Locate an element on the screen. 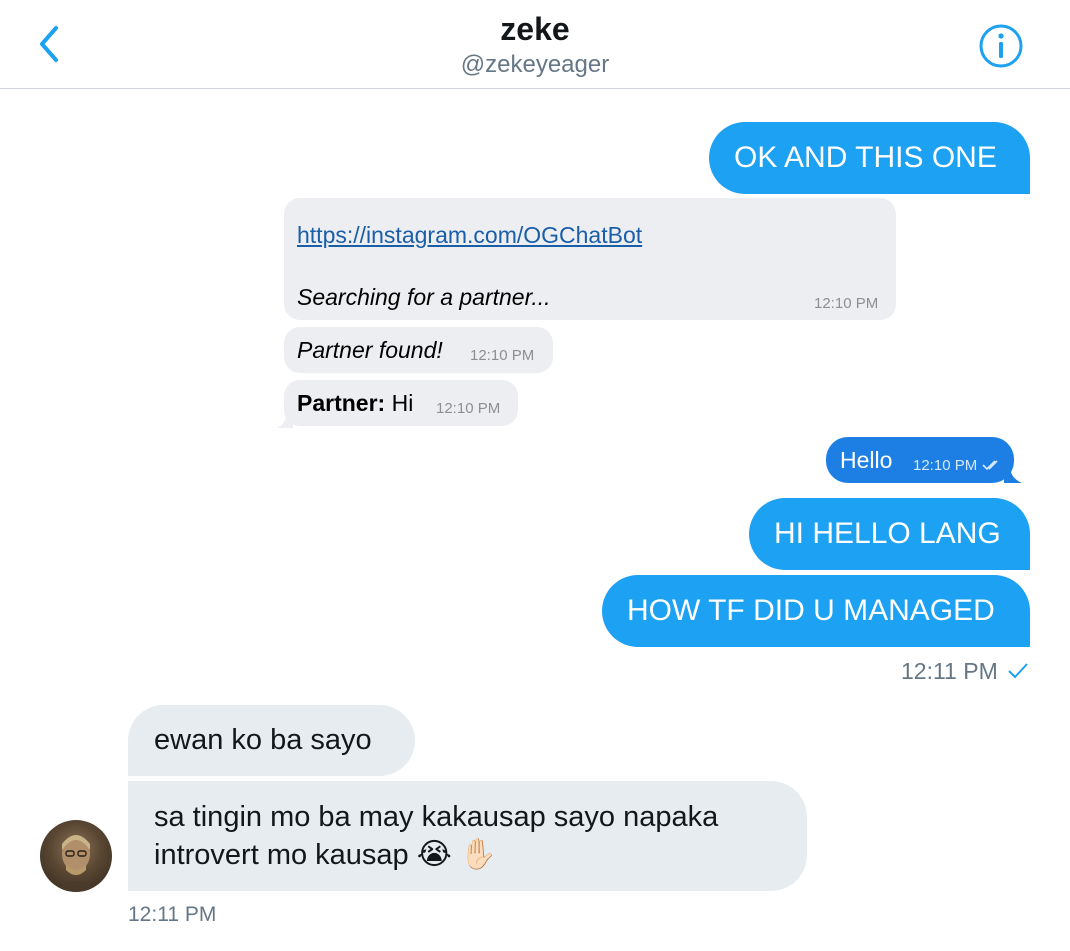 This screenshot has width=1070, height=951. message-text: ewan ko ba sayo is located at coordinates (263, 740).